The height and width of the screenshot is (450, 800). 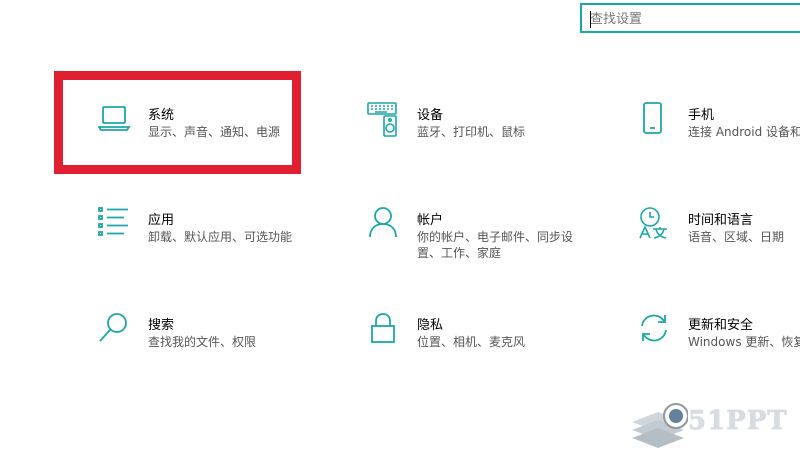 I want to click on tile-title: 系统, so click(x=161, y=115).